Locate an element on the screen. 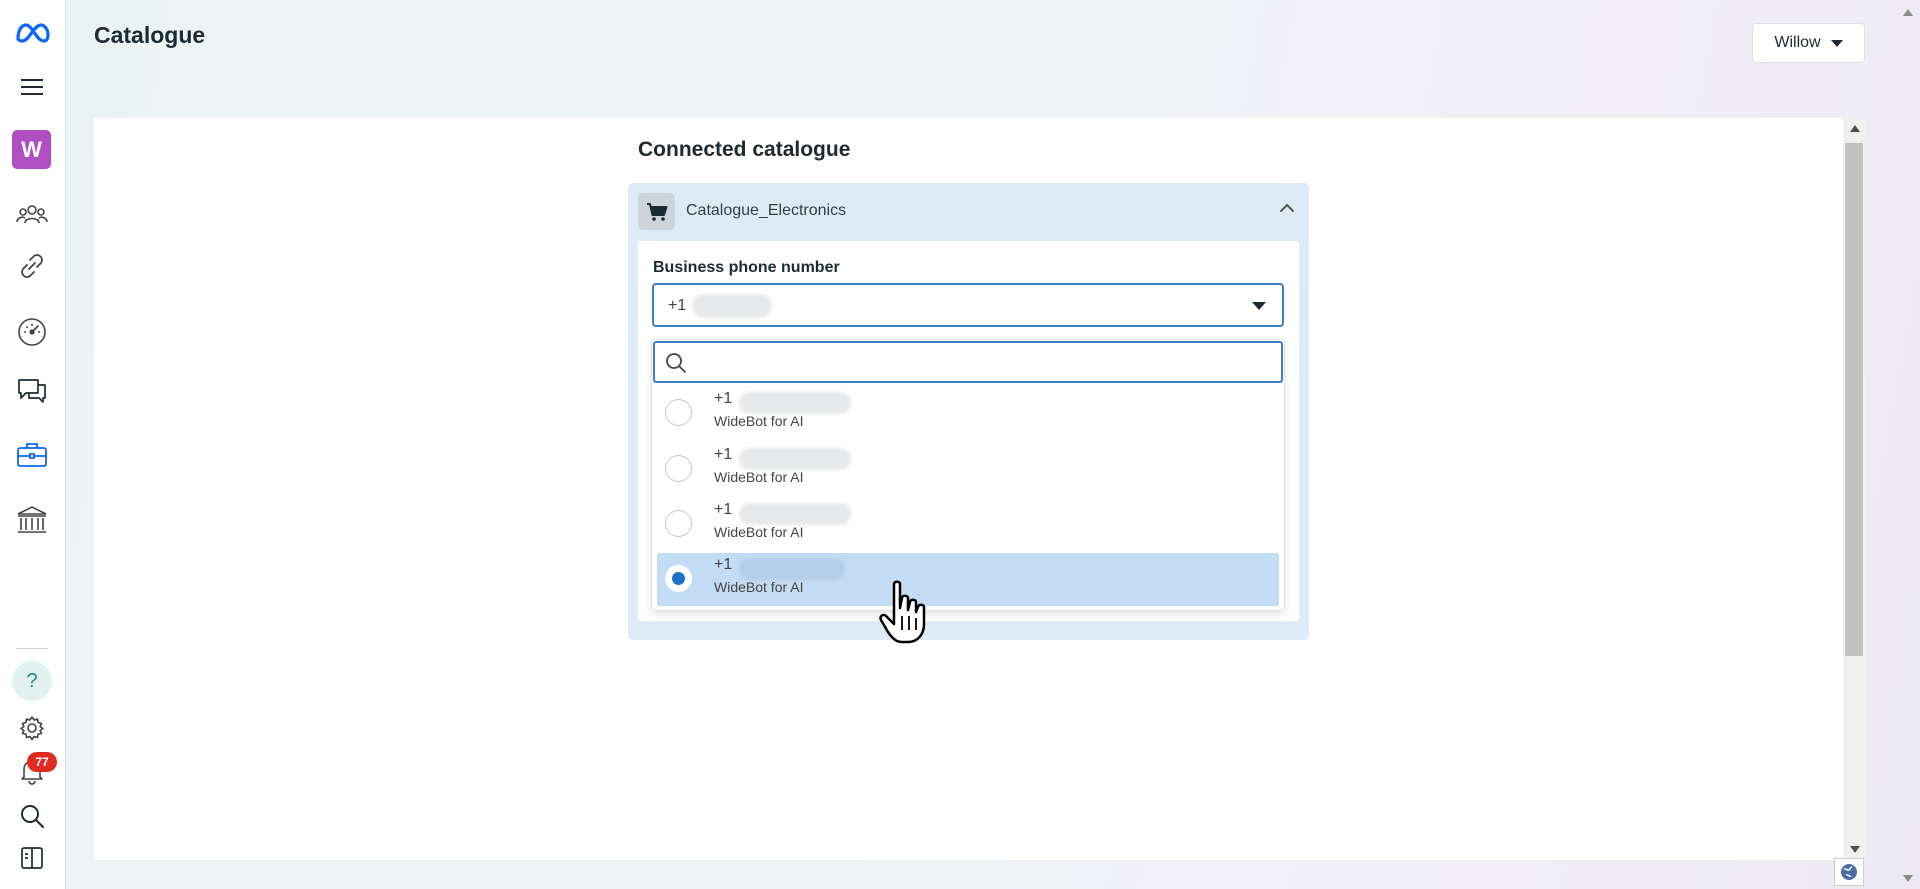  bank-icon is located at coordinates (32, 520).